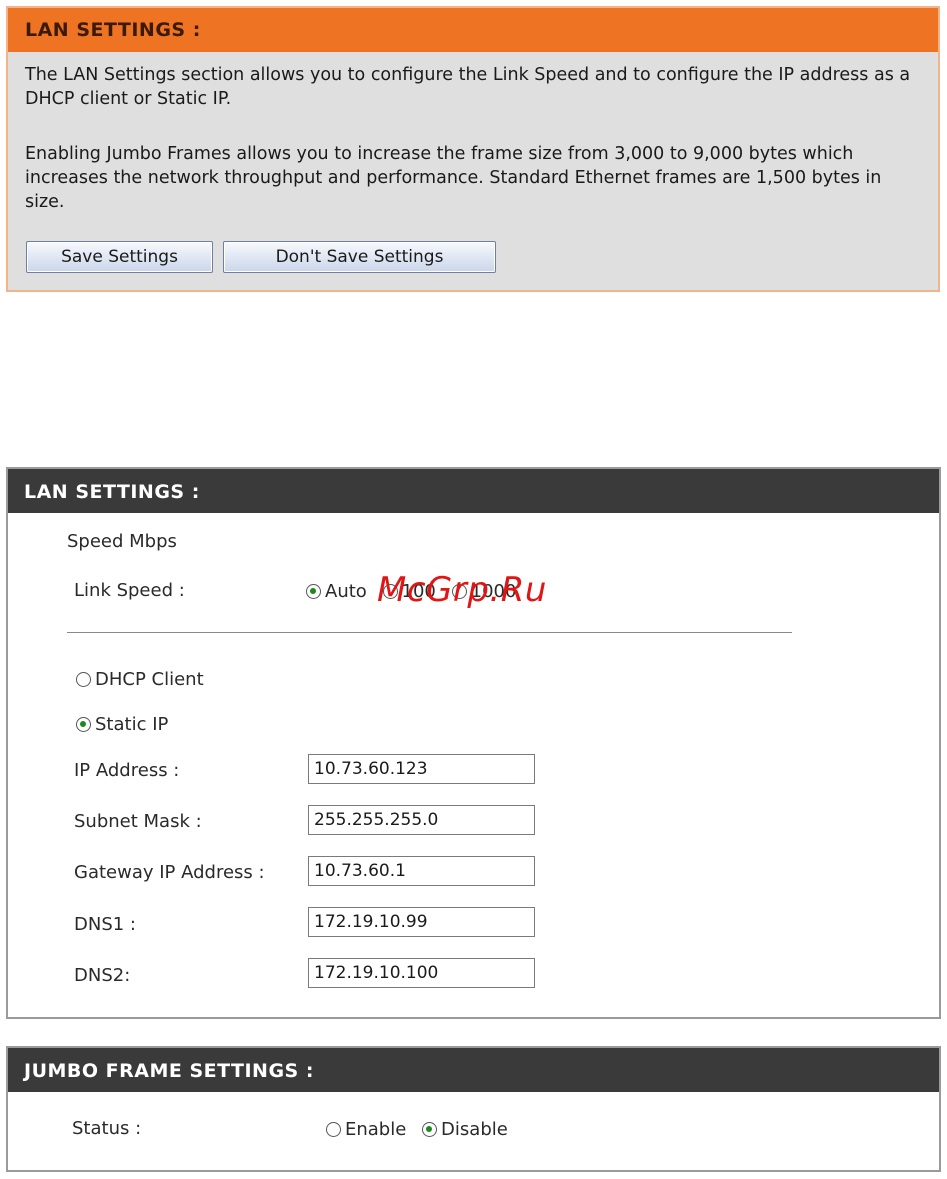 This screenshot has height=1179, width=947. I want to click on gateway-ip-label: Gateway IP Address :, so click(169, 872).